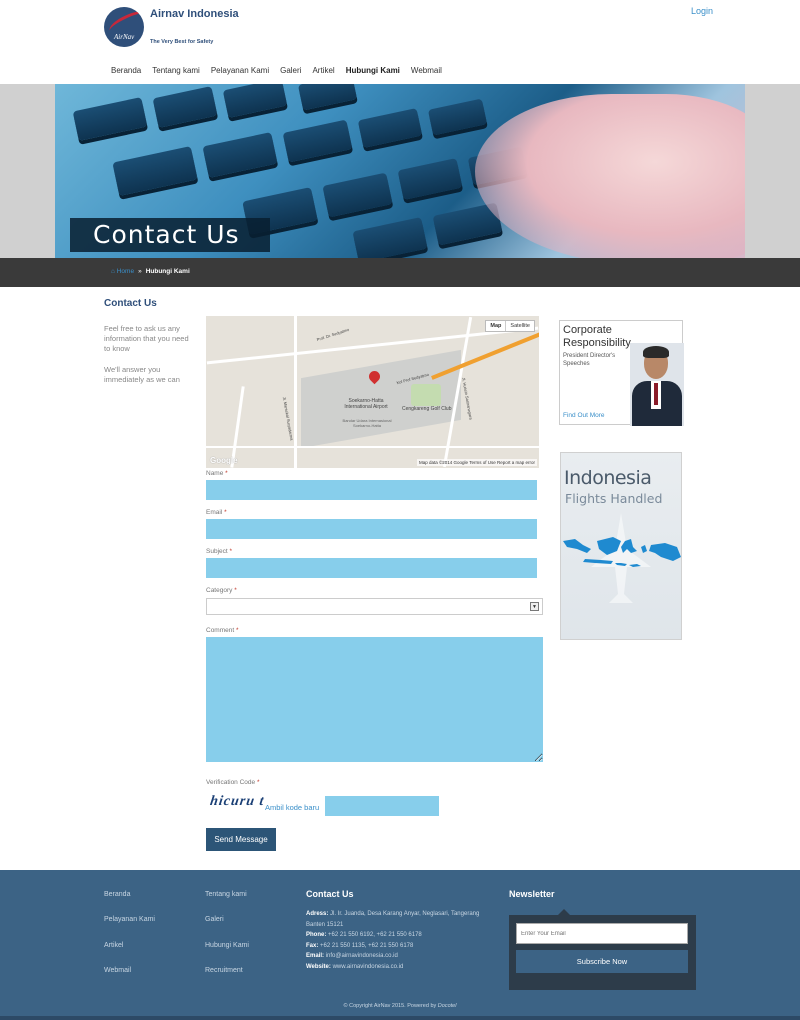 This screenshot has width=800, height=1020. Describe the element at coordinates (495, 326) in the screenshot. I see `map-button: Map` at that location.